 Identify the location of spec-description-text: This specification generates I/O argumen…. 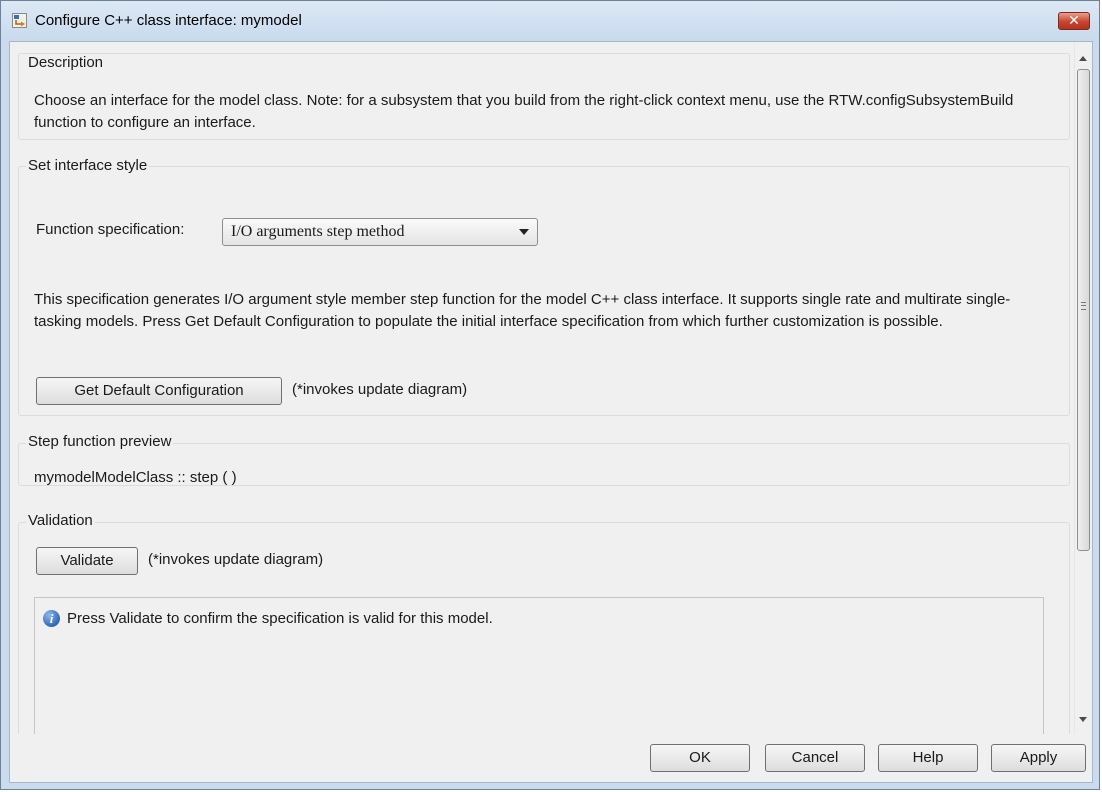
(522, 310).